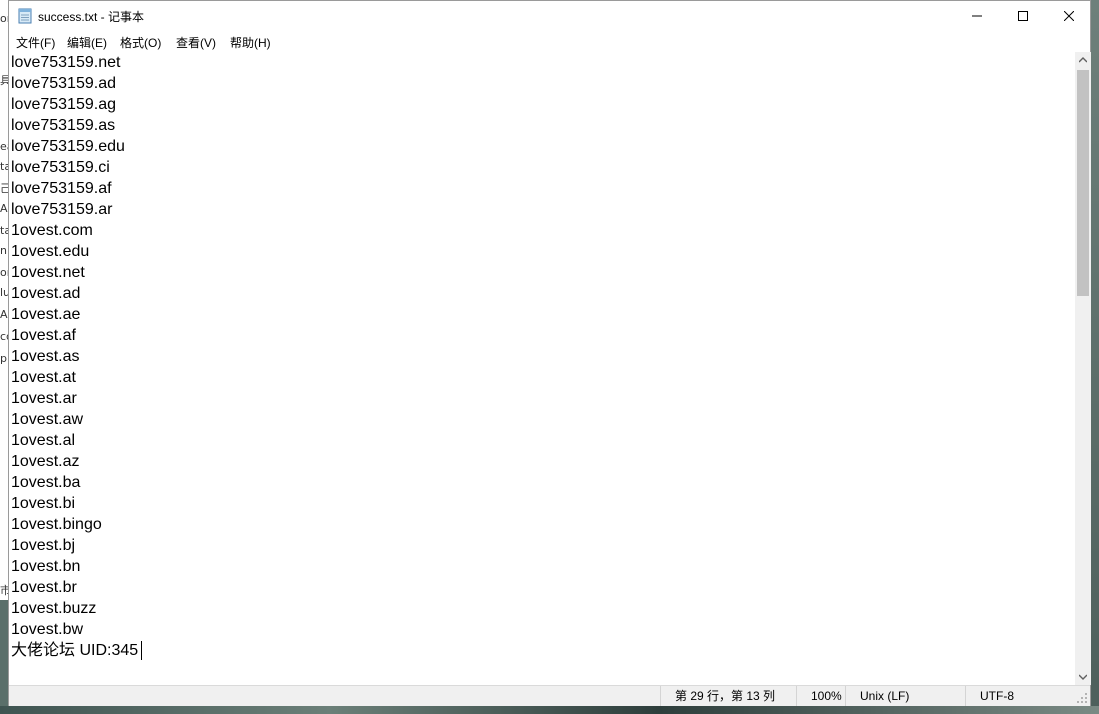 The height and width of the screenshot is (714, 1099). What do you see at coordinates (48, 272) in the screenshot?
I see `text-line: 1ovest.net` at bounding box center [48, 272].